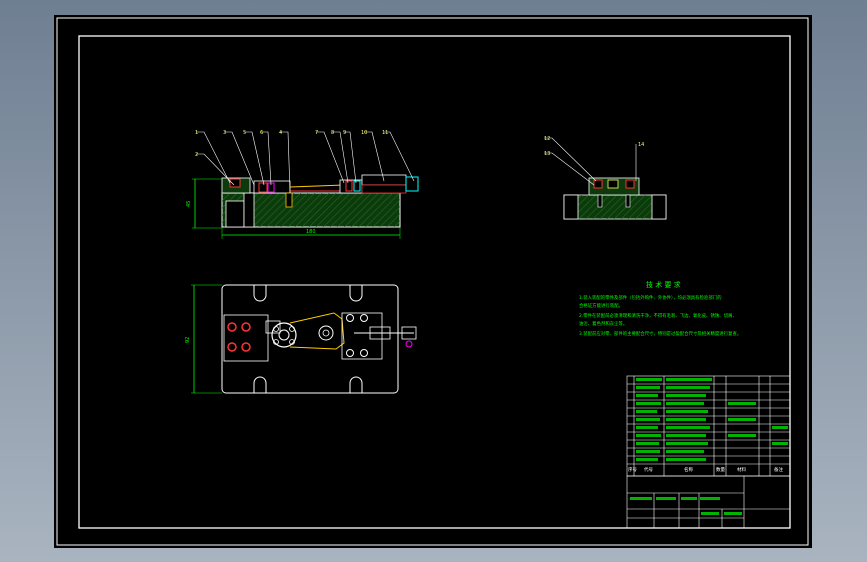 The height and width of the screenshot is (562, 867). I want to click on header-code: 代号, so click(648, 469).